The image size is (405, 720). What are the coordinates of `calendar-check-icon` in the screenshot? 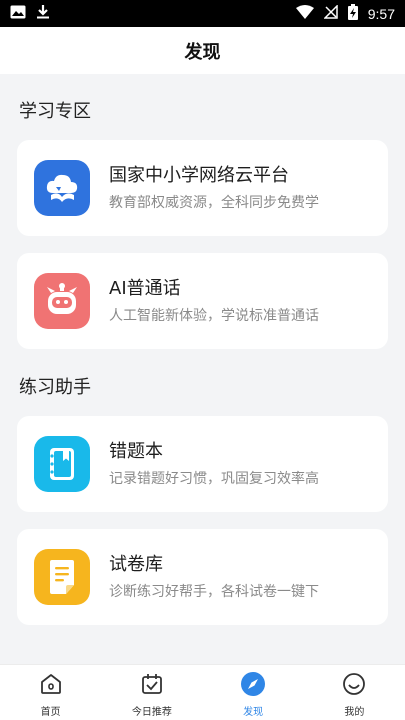 It's located at (152, 684).